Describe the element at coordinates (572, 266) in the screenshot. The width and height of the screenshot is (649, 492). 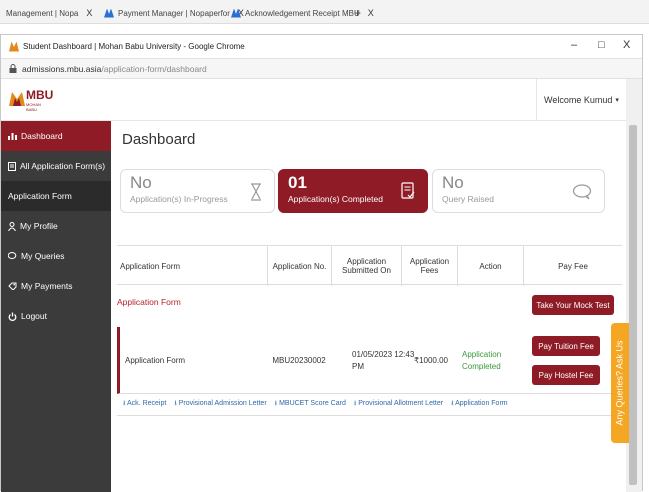
I see `col-header: Pay Fee` at that location.